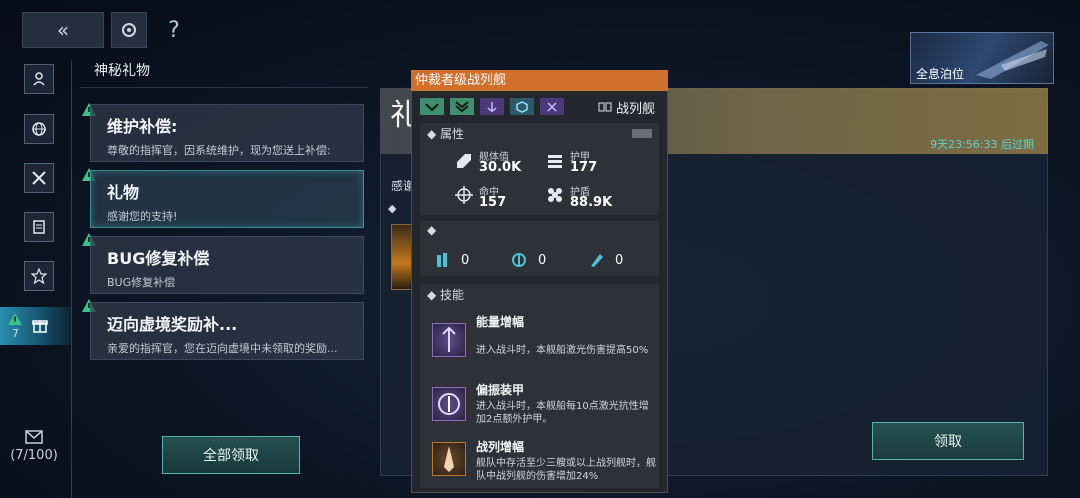  What do you see at coordinates (1012, 60) in the screenshot?
I see `ship-icon` at bounding box center [1012, 60].